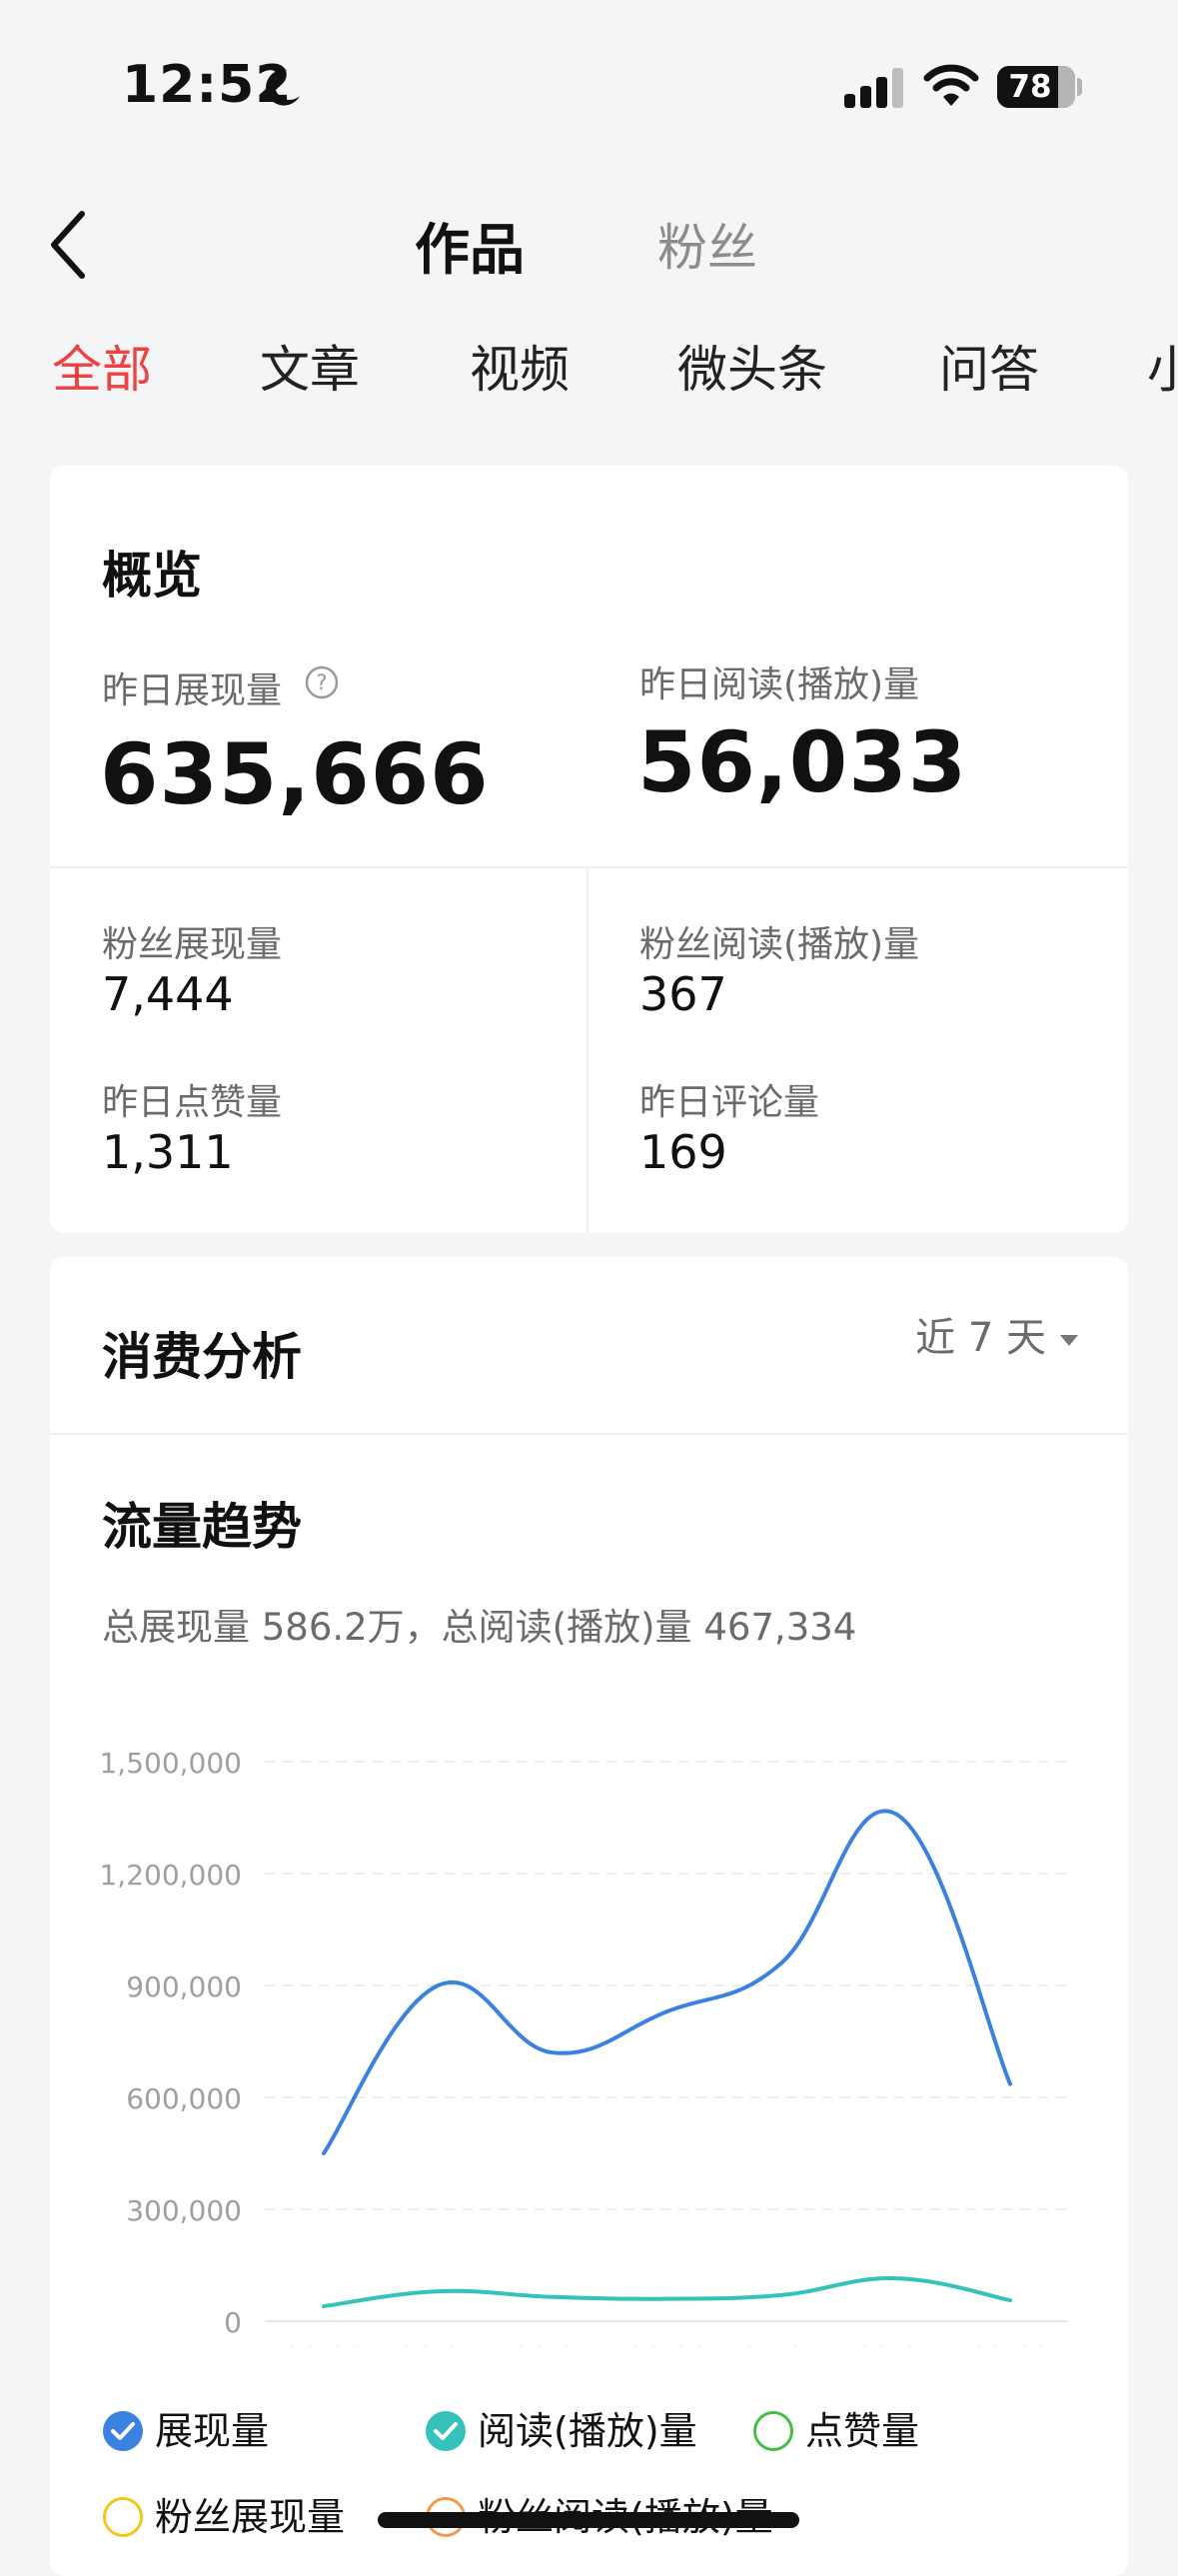 This screenshot has height=2576, width=1178. What do you see at coordinates (1079, 87) in the screenshot?
I see `battery-cap` at bounding box center [1079, 87].